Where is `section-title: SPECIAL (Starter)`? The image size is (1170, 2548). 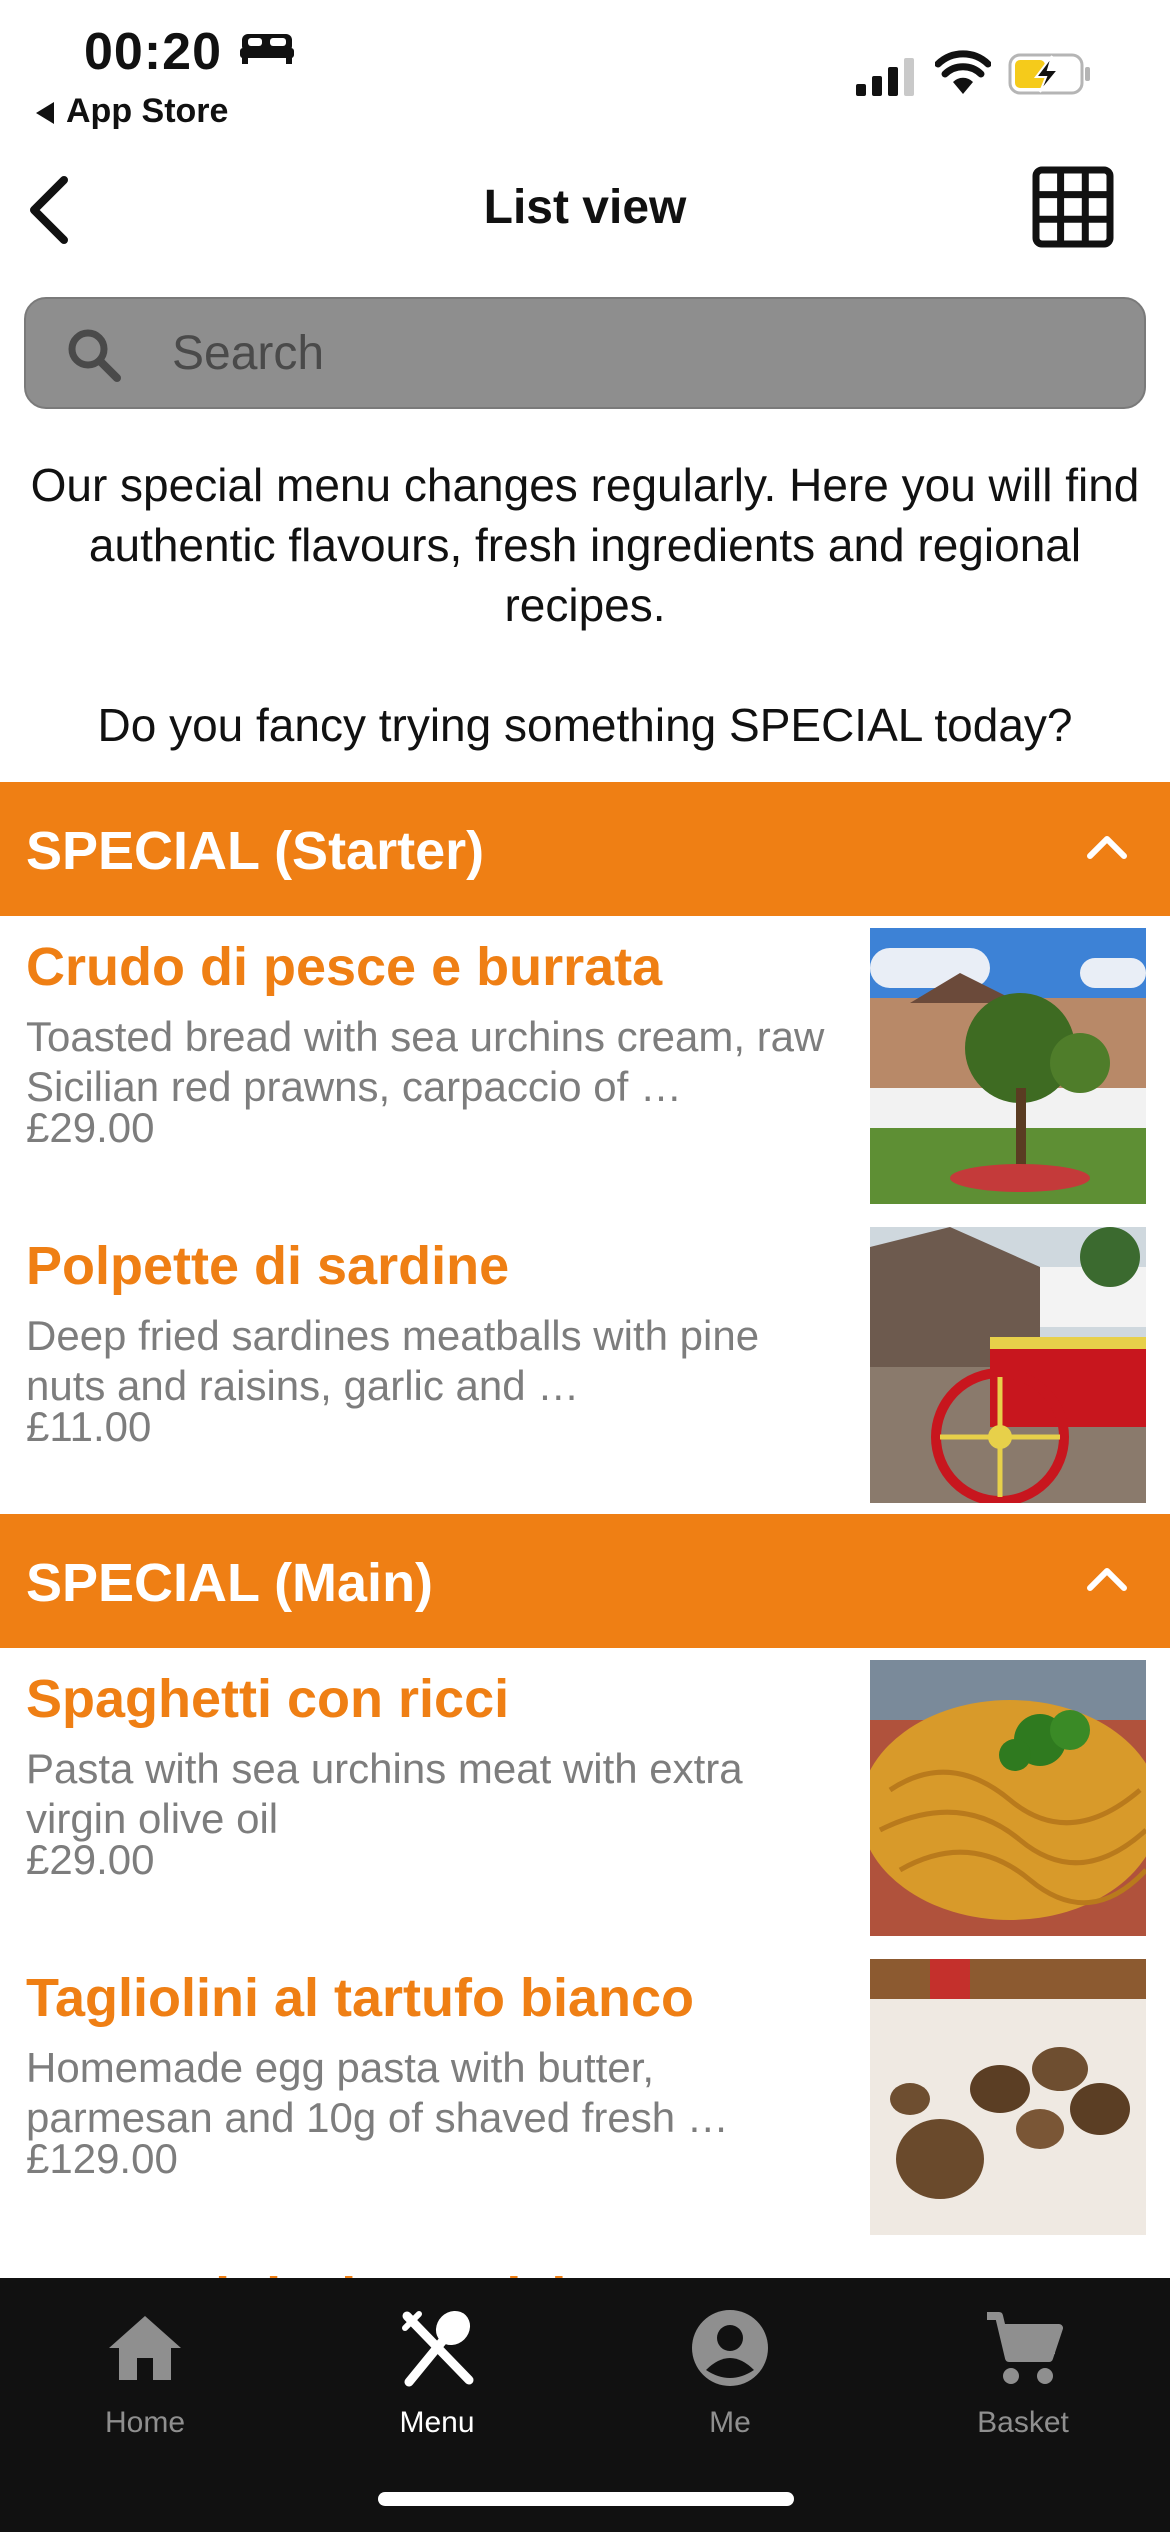
section-title: SPECIAL (Starter) is located at coordinates (255, 851).